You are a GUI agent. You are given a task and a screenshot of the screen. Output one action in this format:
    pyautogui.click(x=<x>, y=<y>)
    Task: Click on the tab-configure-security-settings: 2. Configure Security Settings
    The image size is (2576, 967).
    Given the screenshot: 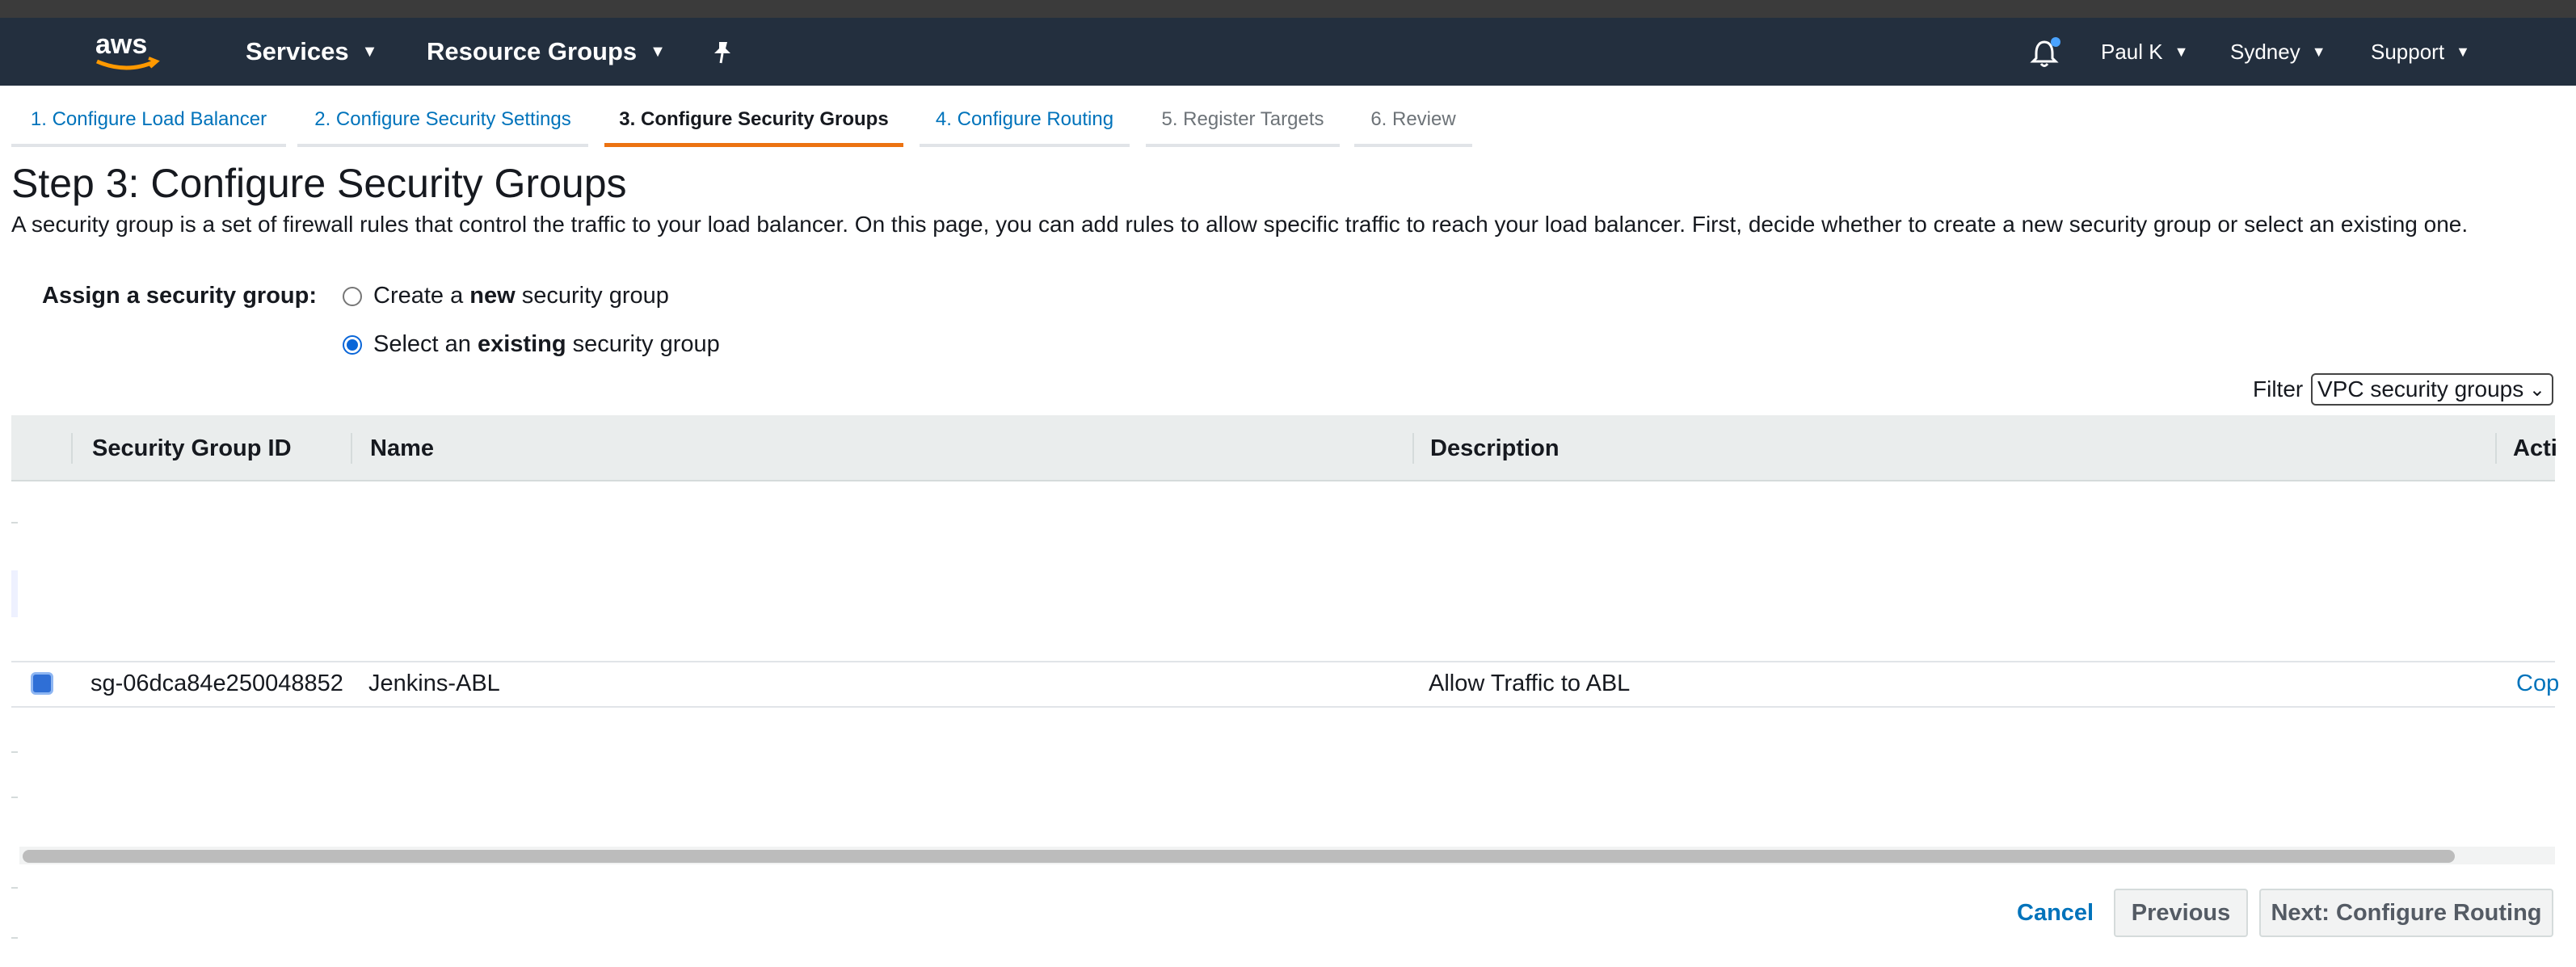 What is the action you would take?
    pyautogui.click(x=442, y=124)
    